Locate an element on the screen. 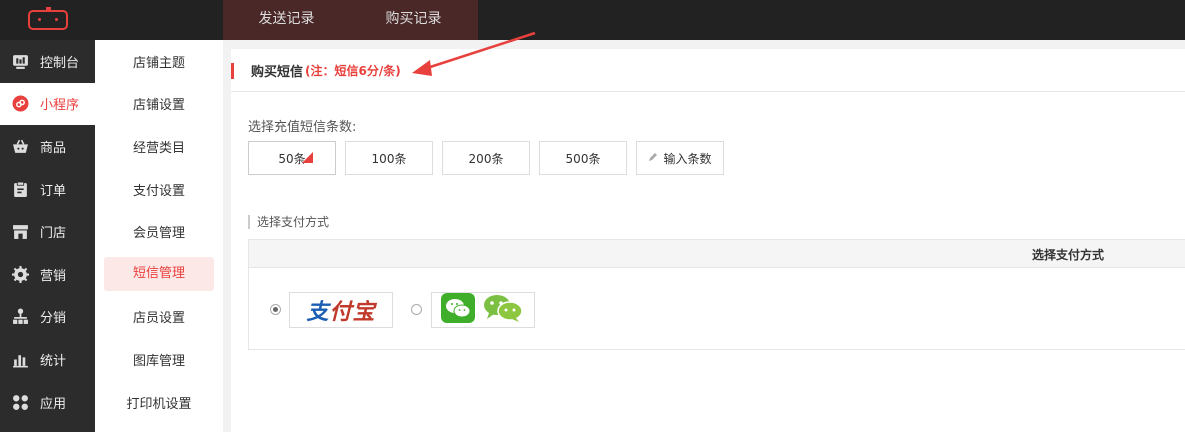 The height and width of the screenshot is (432, 1185). submenu-item-member-management: 会员管理 is located at coordinates (159, 231).